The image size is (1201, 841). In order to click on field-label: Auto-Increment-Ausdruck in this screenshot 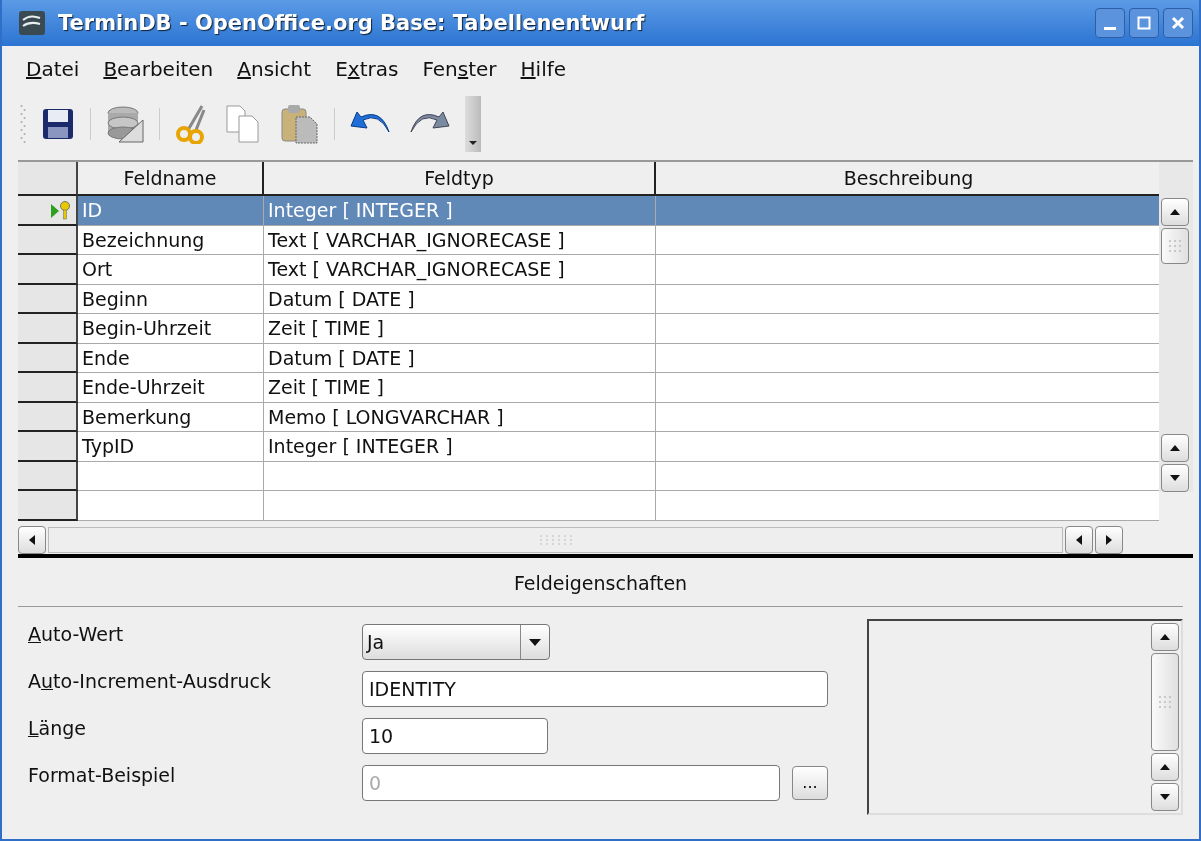, I will do `click(150, 681)`.